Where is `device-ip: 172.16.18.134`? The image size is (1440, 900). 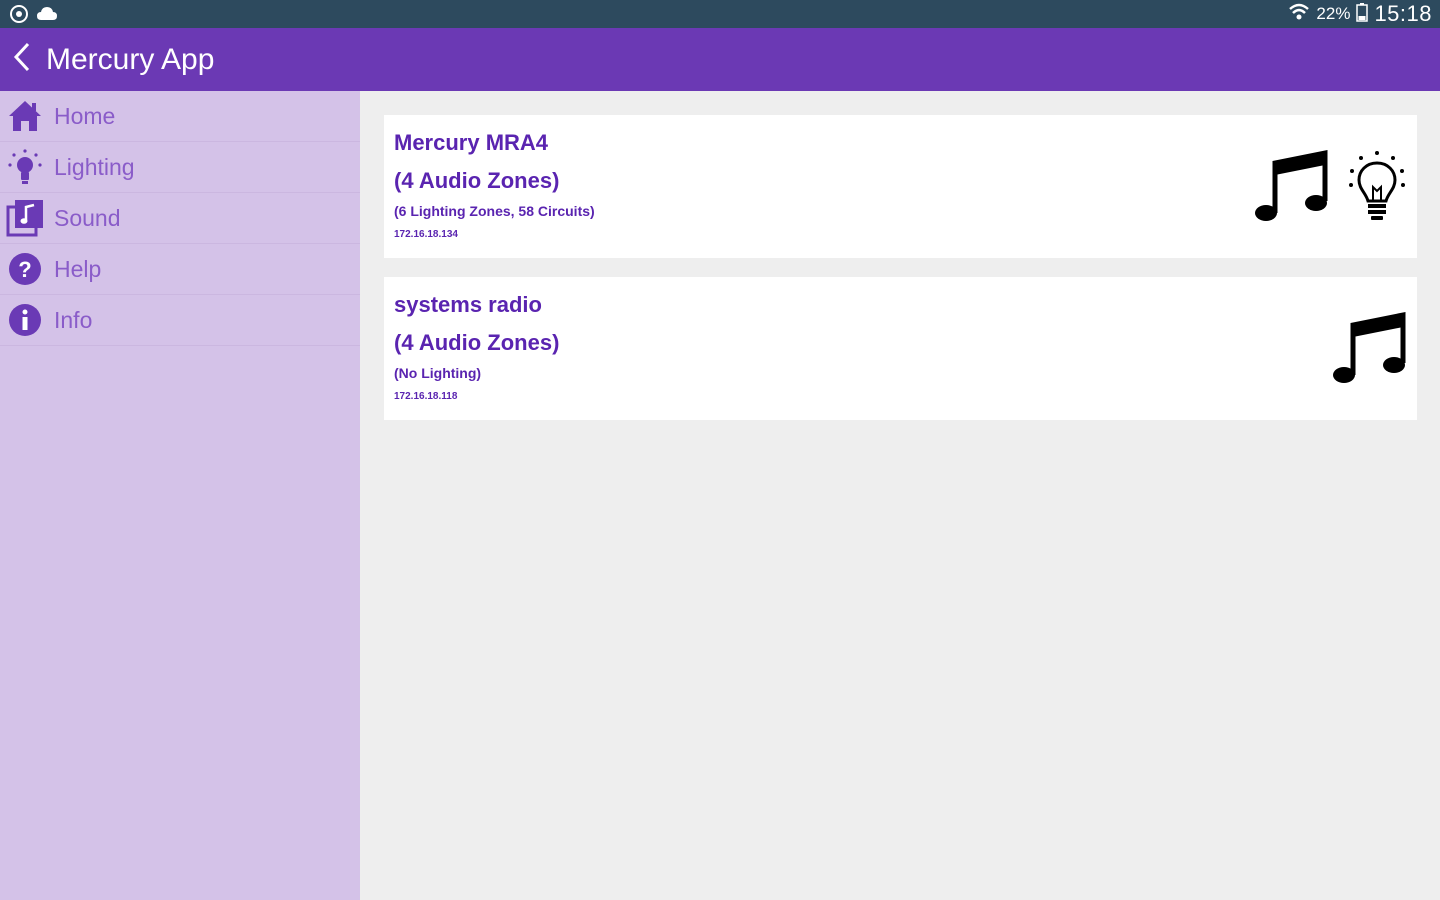 device-ip: 172.16.18.134 is located at coordinates (426, 234).